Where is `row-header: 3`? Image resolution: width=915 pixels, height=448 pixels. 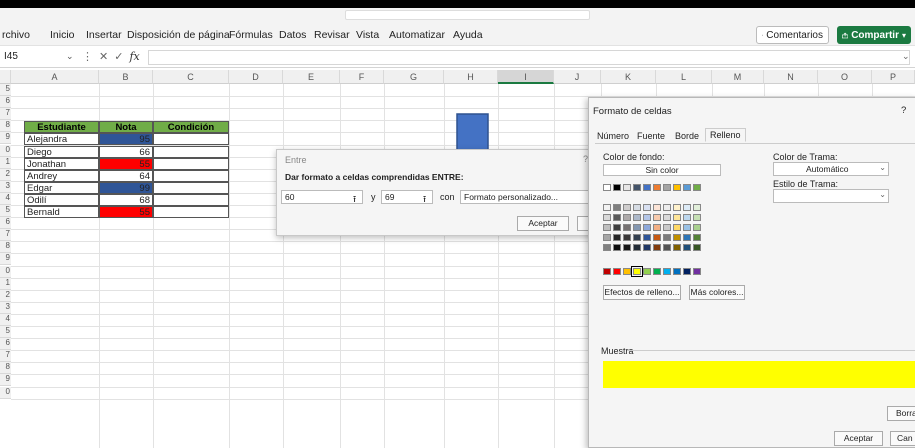 row-header: 3 is located at coordinates (5, 186).